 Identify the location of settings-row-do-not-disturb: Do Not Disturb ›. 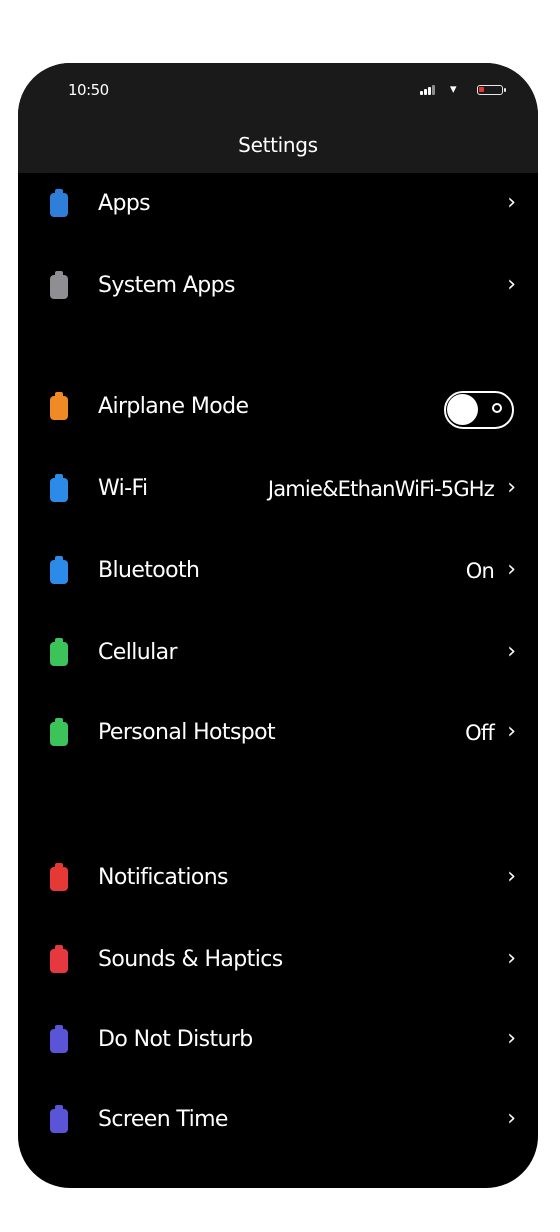
(278, 1041).